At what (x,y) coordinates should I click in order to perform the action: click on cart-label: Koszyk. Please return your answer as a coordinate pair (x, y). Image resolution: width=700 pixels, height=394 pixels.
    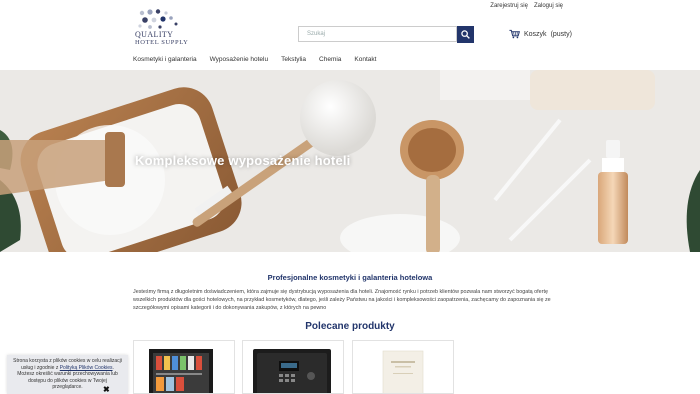
    Looking at the image, I should click on (535, 34).